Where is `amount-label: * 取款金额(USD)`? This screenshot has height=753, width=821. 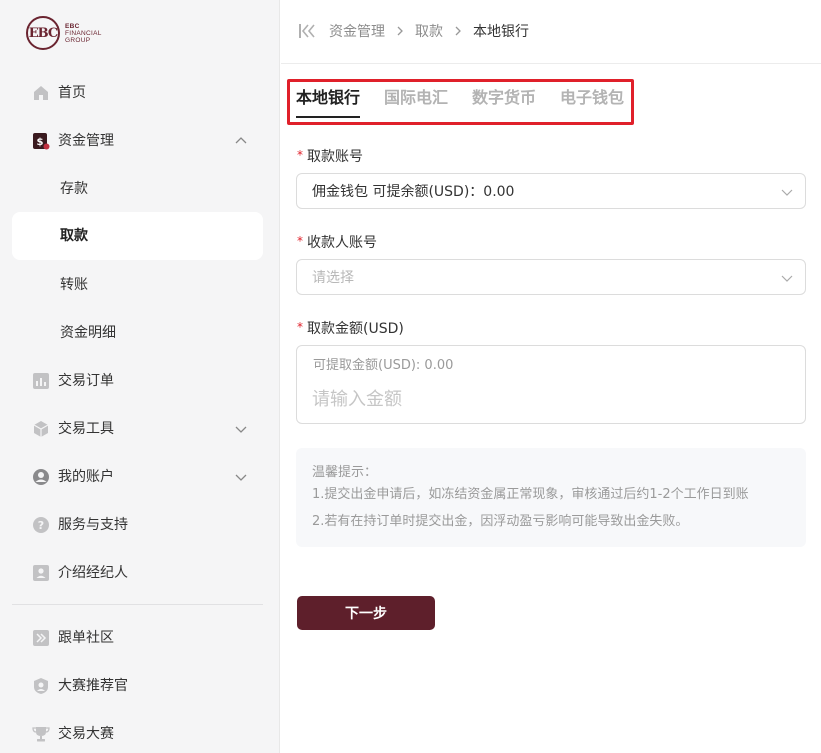
amount-label: * 取款金额(USD) is located at coordinates (350, 329).